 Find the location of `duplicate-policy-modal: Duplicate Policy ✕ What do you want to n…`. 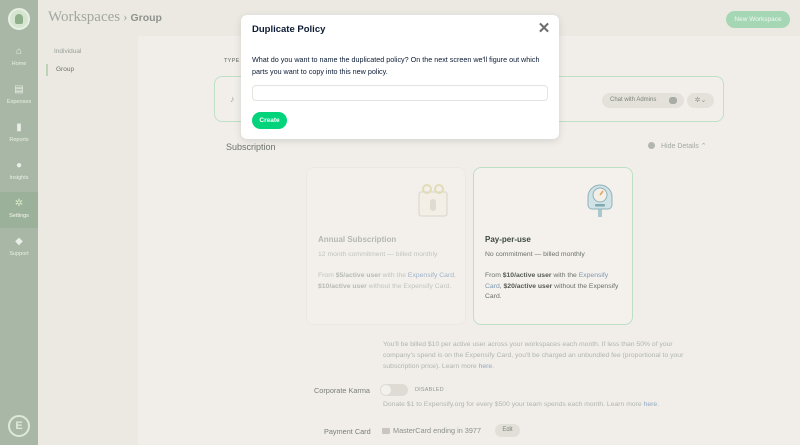

duplicate-policy-modal: Duplicate Policy ✕ What do you want to n… is located at coordinates (400, 77).